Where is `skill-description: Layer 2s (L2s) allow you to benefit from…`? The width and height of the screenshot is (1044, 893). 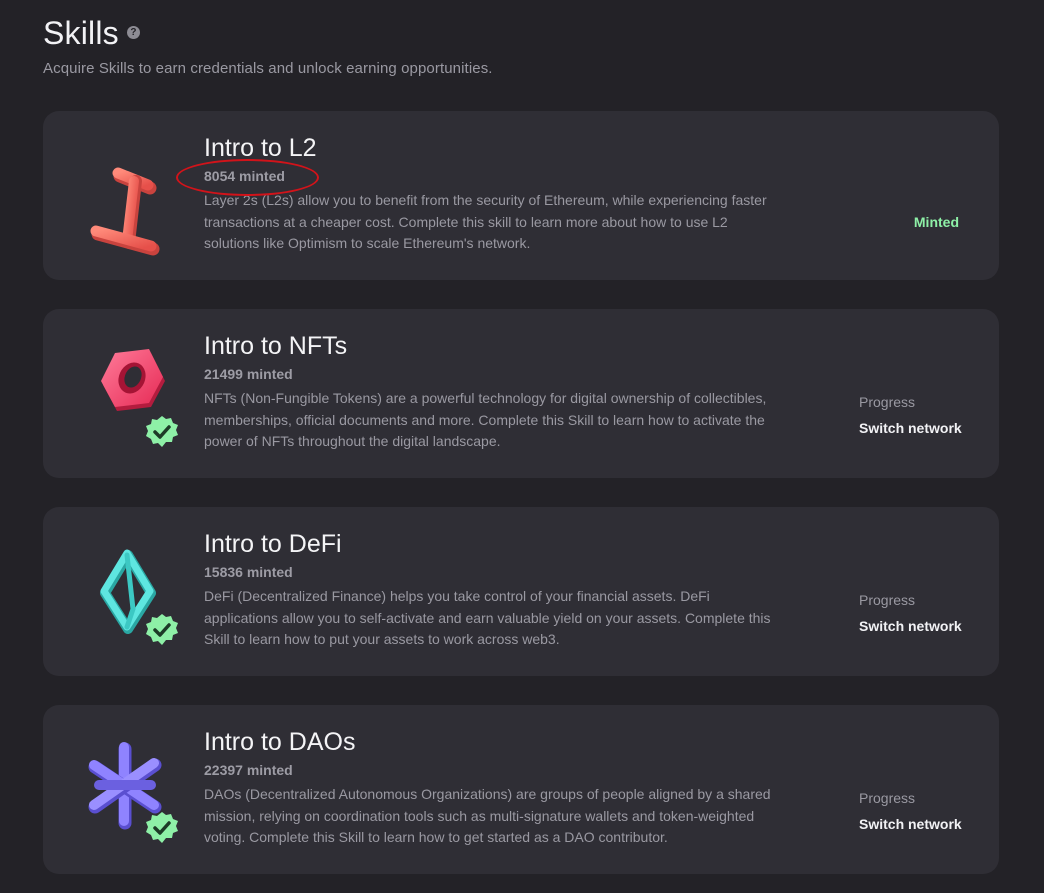 skill-description: Layer 2s (L2s) allow you to benefit from… is located at coordinates (485, 221).